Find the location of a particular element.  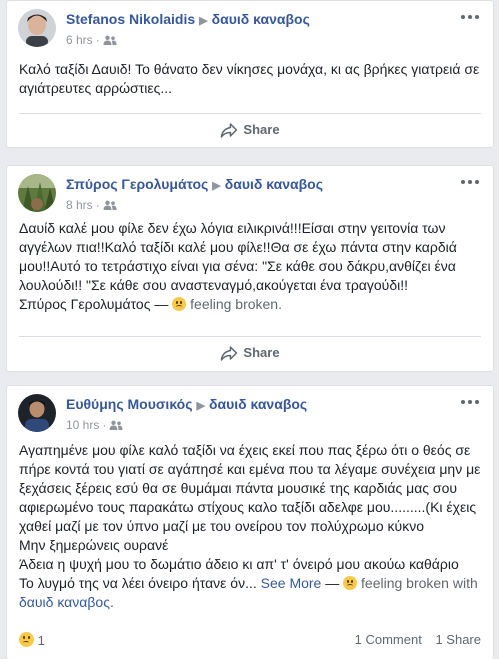

post-meta: 6 hrs · is located at coordinates (91, 40).